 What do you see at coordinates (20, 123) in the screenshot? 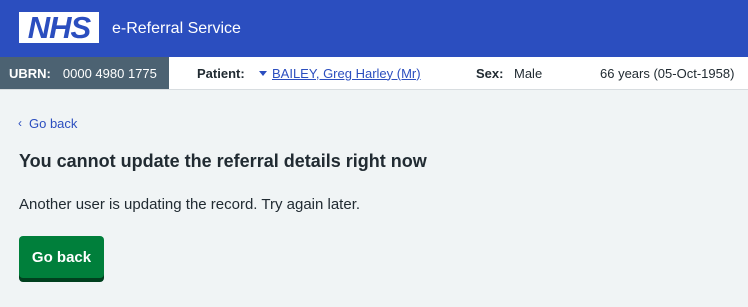
I see `chevron-left-icon: ‹` at bounding box center [20, 123].